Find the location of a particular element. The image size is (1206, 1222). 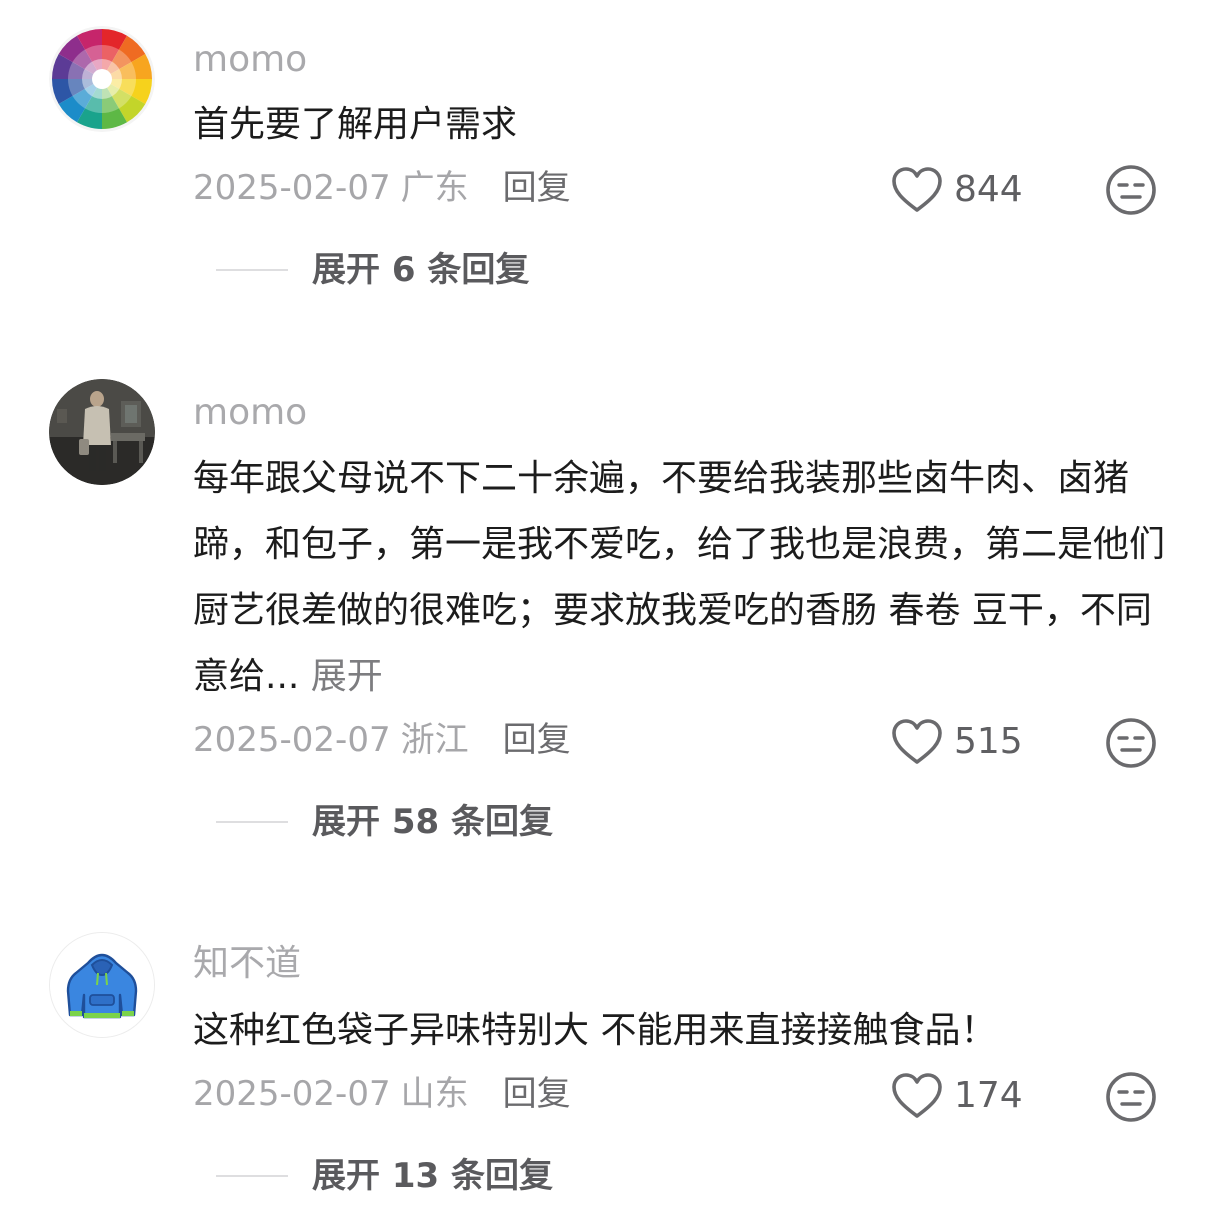

comment-location: 浙江 is located at coordinates (434, 740).